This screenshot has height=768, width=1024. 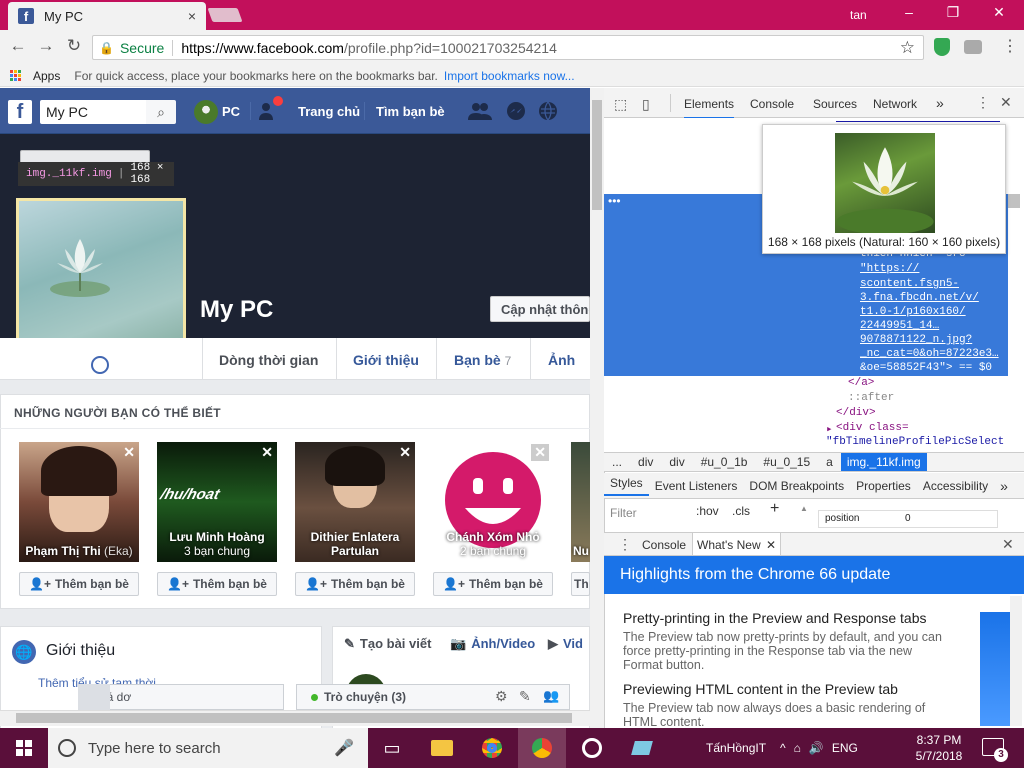 What do you see at coordinates (100, 365) in the screenshot?
I see `profile-shield-icon` at bounding box center [100, 365].